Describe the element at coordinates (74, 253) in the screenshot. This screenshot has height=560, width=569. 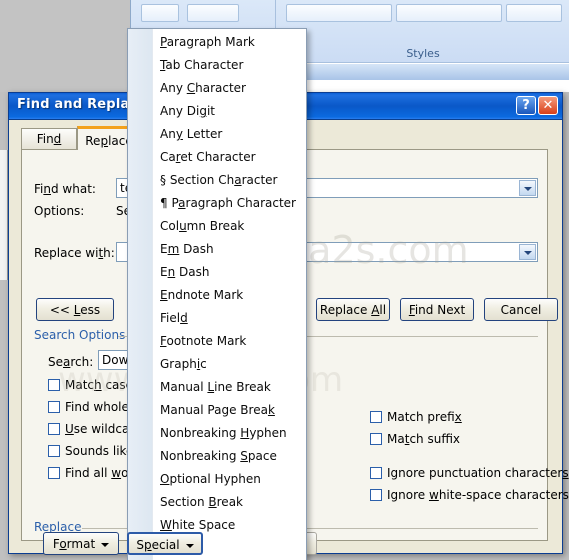
I see `replace-with-label: Replace with:` at that location.